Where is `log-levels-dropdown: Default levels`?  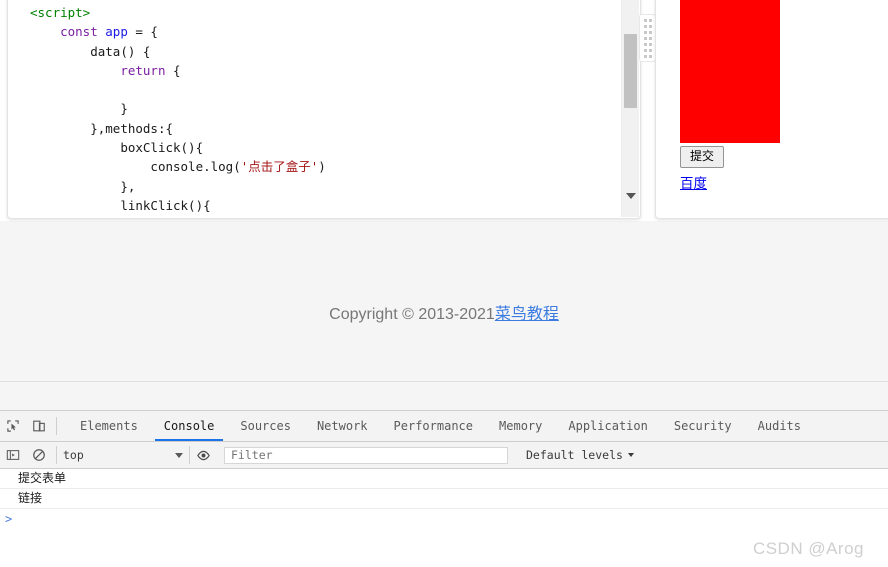 log-levels-dropdown: Default levels is located at coordinates (580, 455).